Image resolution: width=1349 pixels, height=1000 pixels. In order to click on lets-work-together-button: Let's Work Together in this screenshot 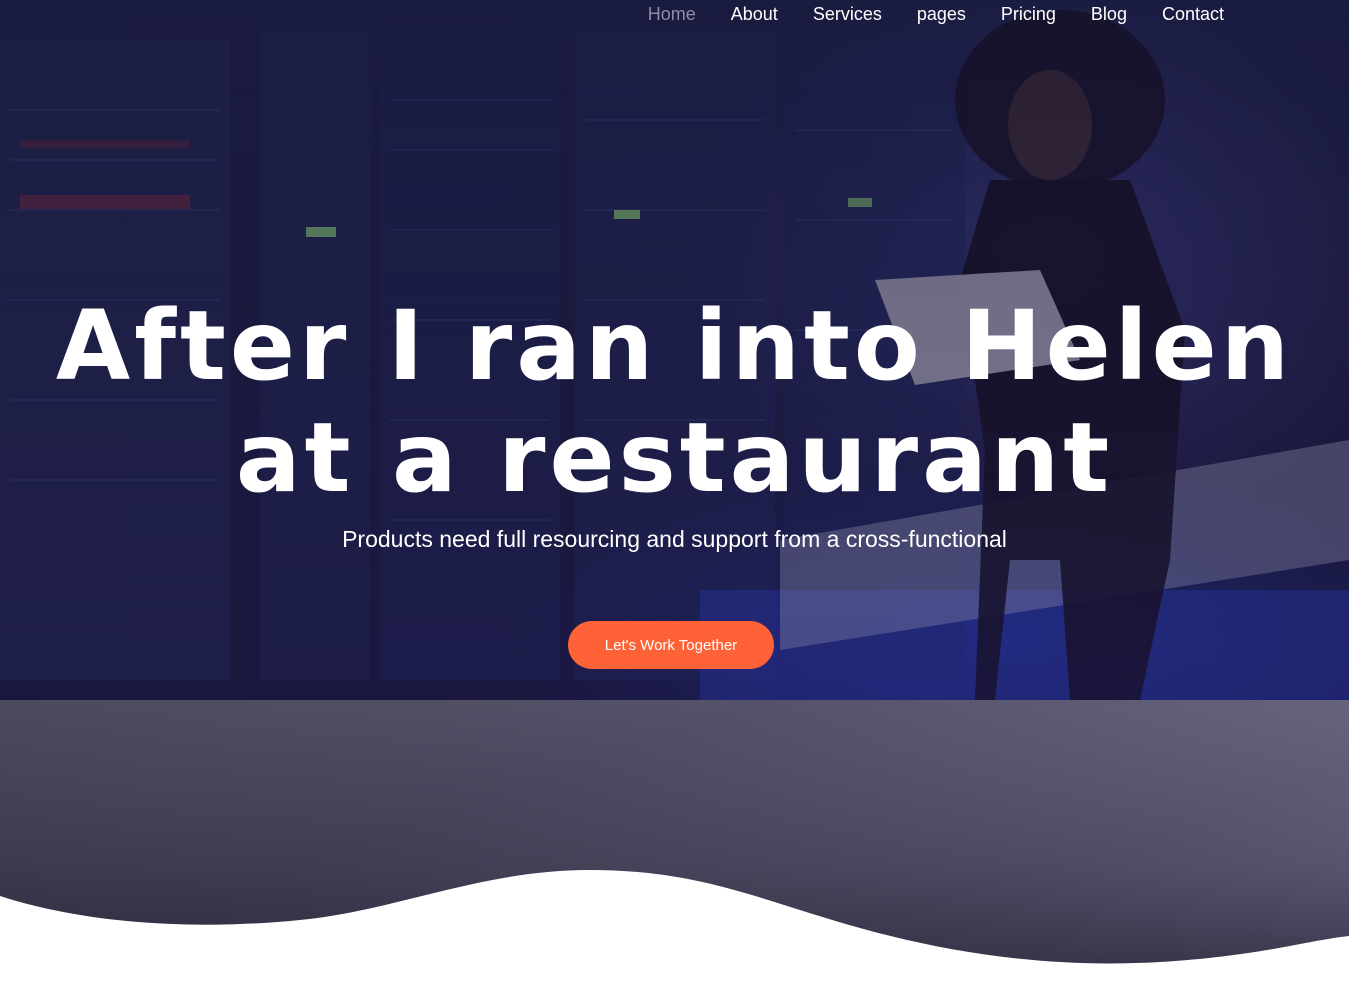, I will do `click(671, 645)`.